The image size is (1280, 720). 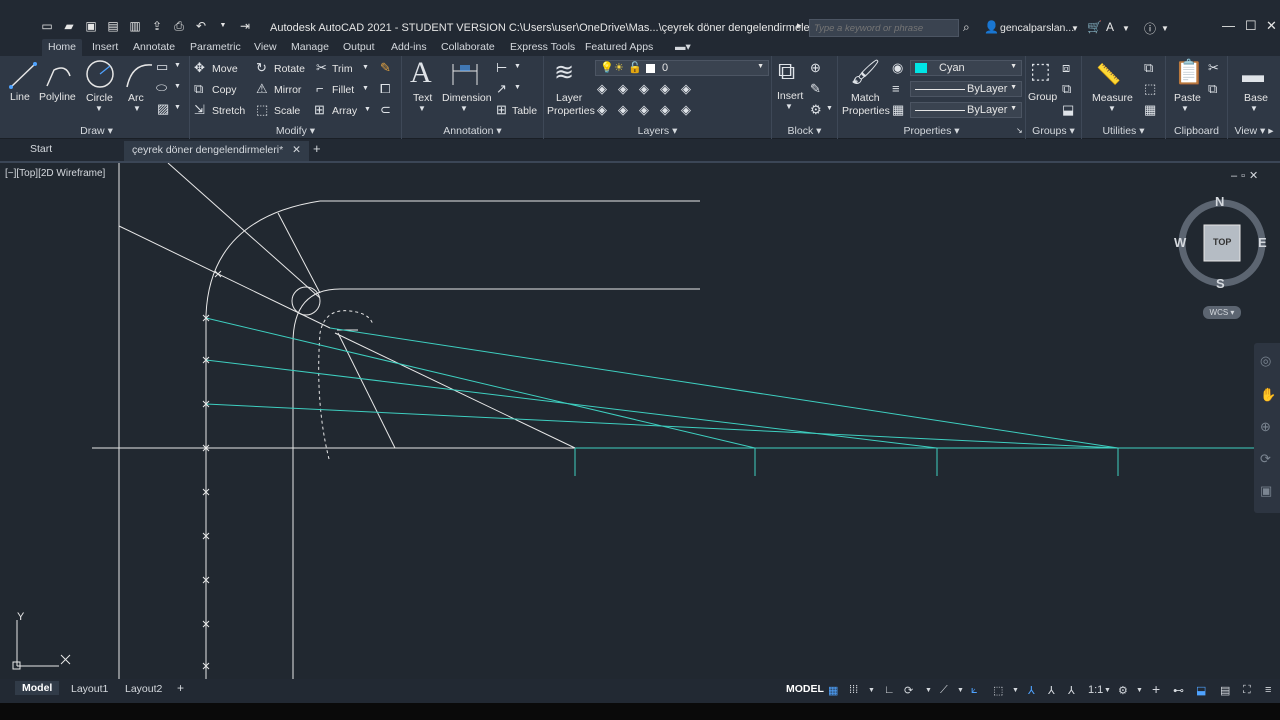 I want to click on layout1-tab: Layout1, so click(x=89, y=689).